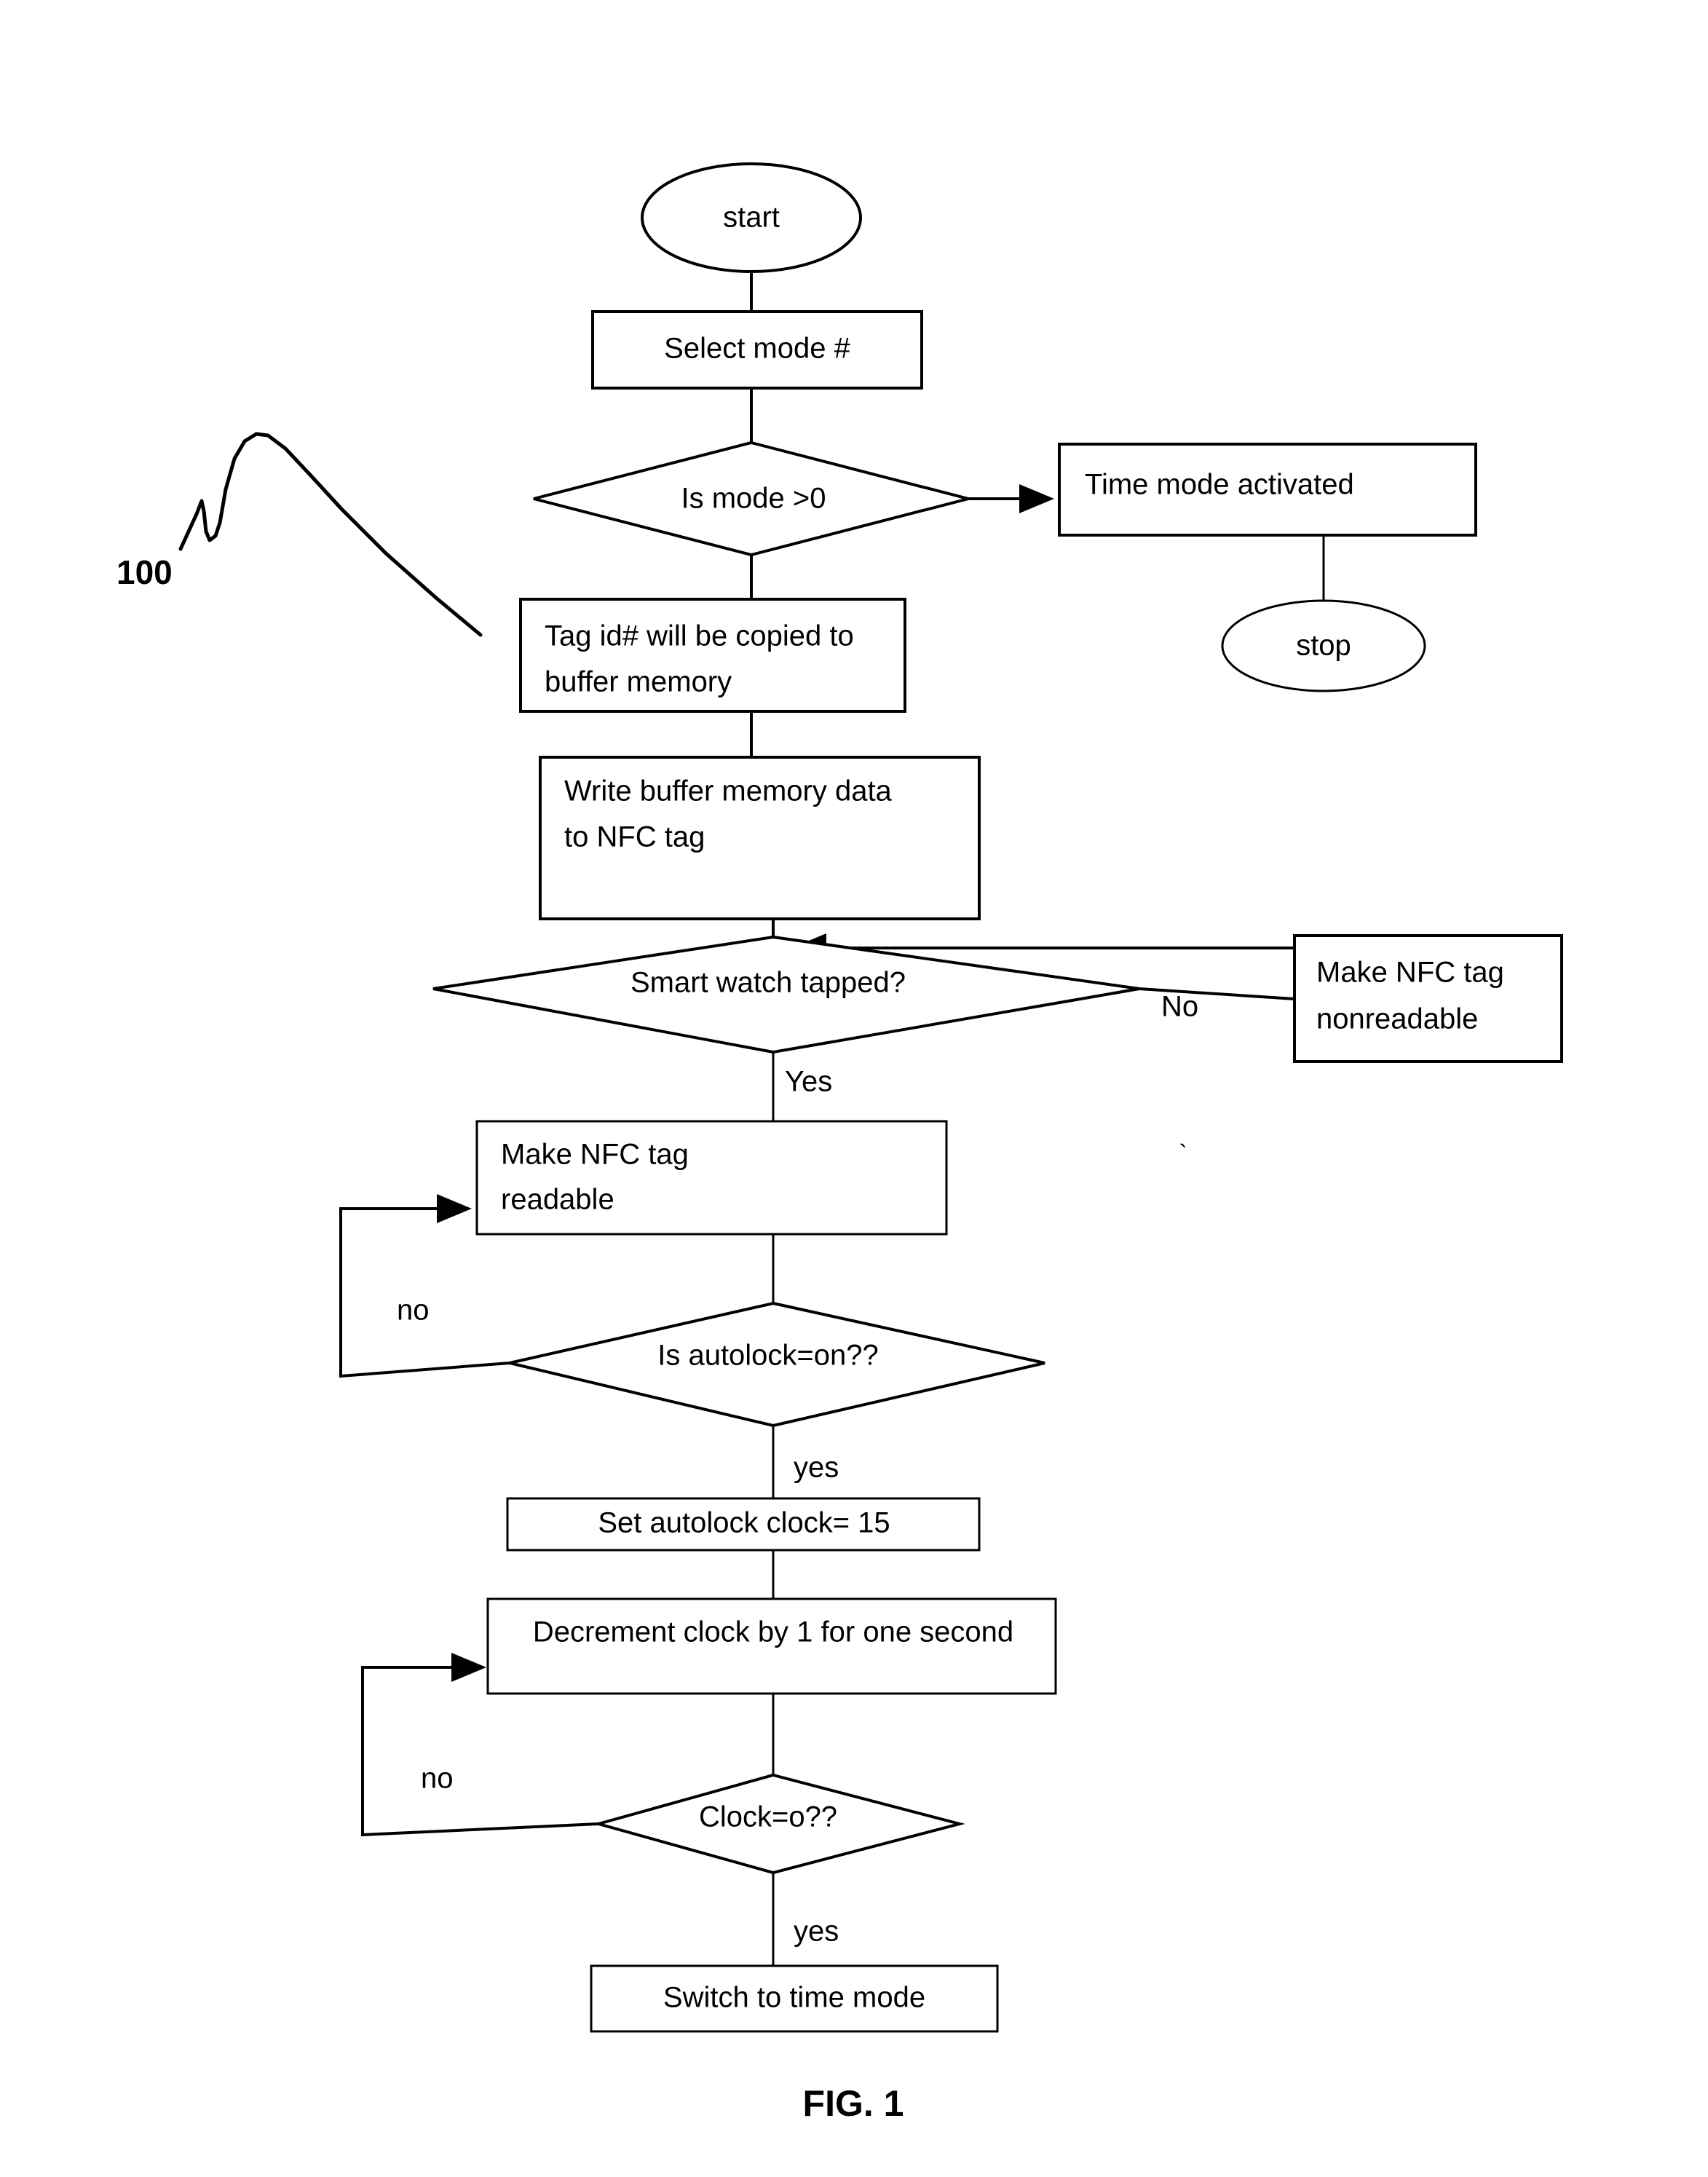 Image resolution: width=1708 pixels, height=2177 pixels. I want to click on node-time-mode-activated-label: Time mode activated, so click(1219, 485).